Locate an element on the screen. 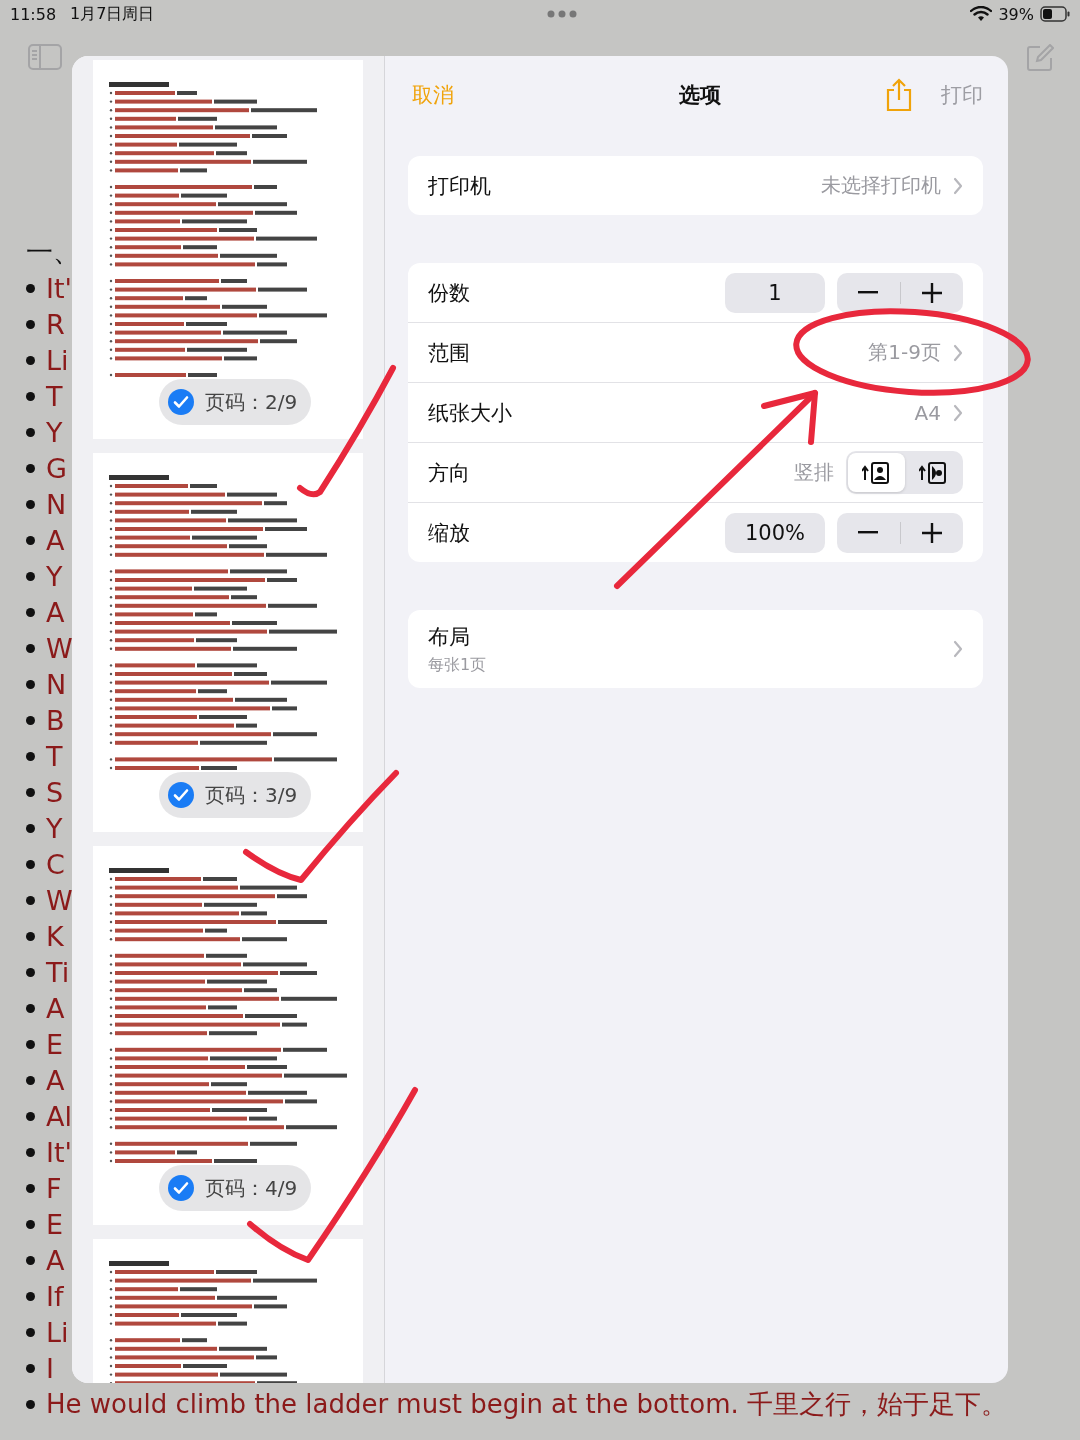  note-line: K is located at coordinates (55, 936).